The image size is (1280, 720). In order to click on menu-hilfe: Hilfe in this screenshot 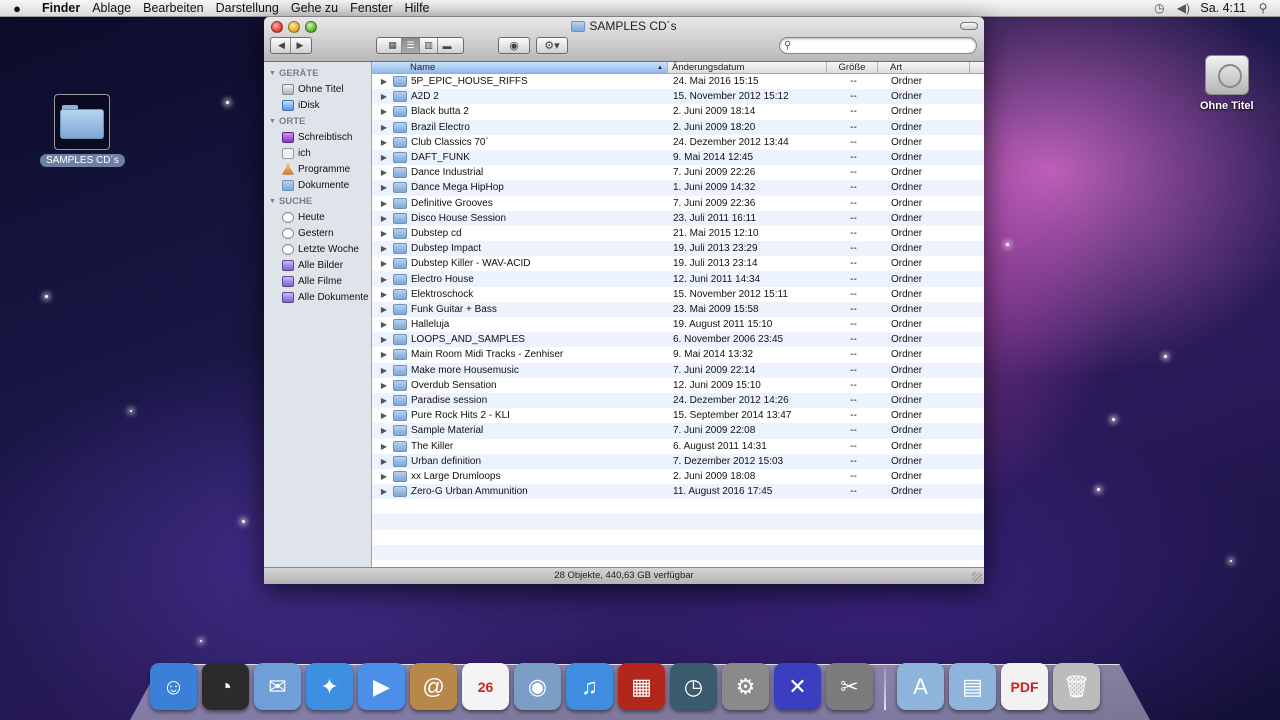, I will do `click(417, 8)`.